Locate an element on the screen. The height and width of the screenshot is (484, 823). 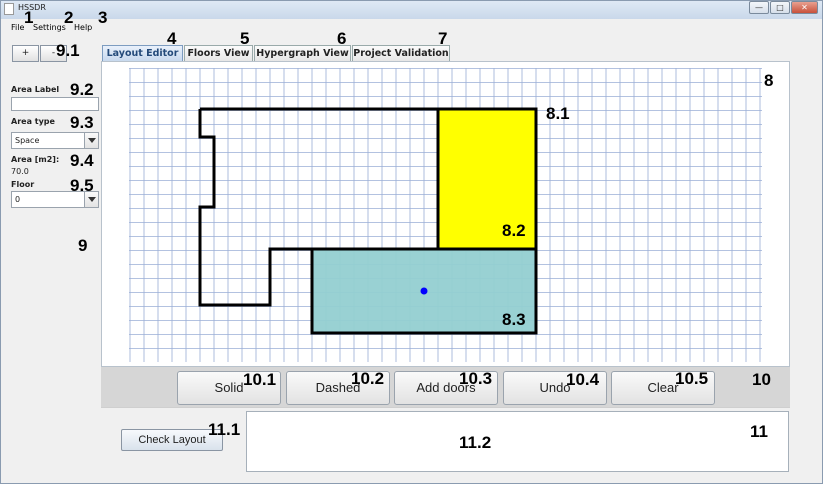
area-type-value: Space is located at coordinates (27, 140).